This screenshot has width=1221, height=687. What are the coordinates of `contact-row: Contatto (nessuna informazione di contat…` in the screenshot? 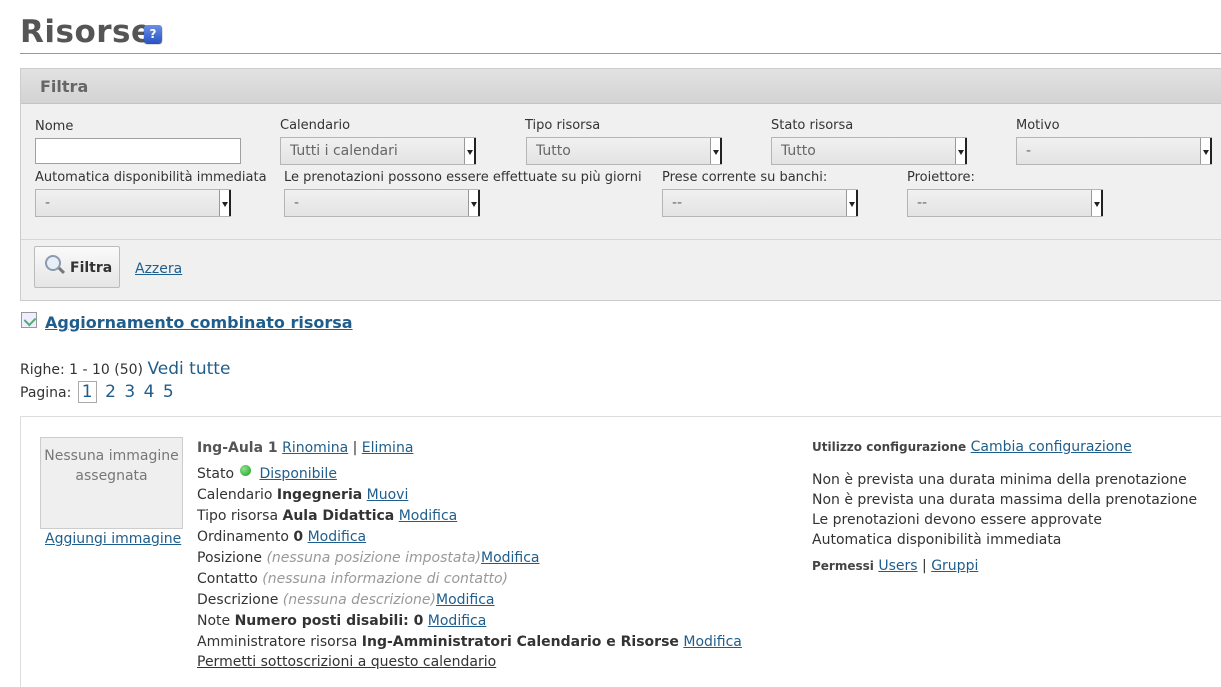 It's located at (352, 579).